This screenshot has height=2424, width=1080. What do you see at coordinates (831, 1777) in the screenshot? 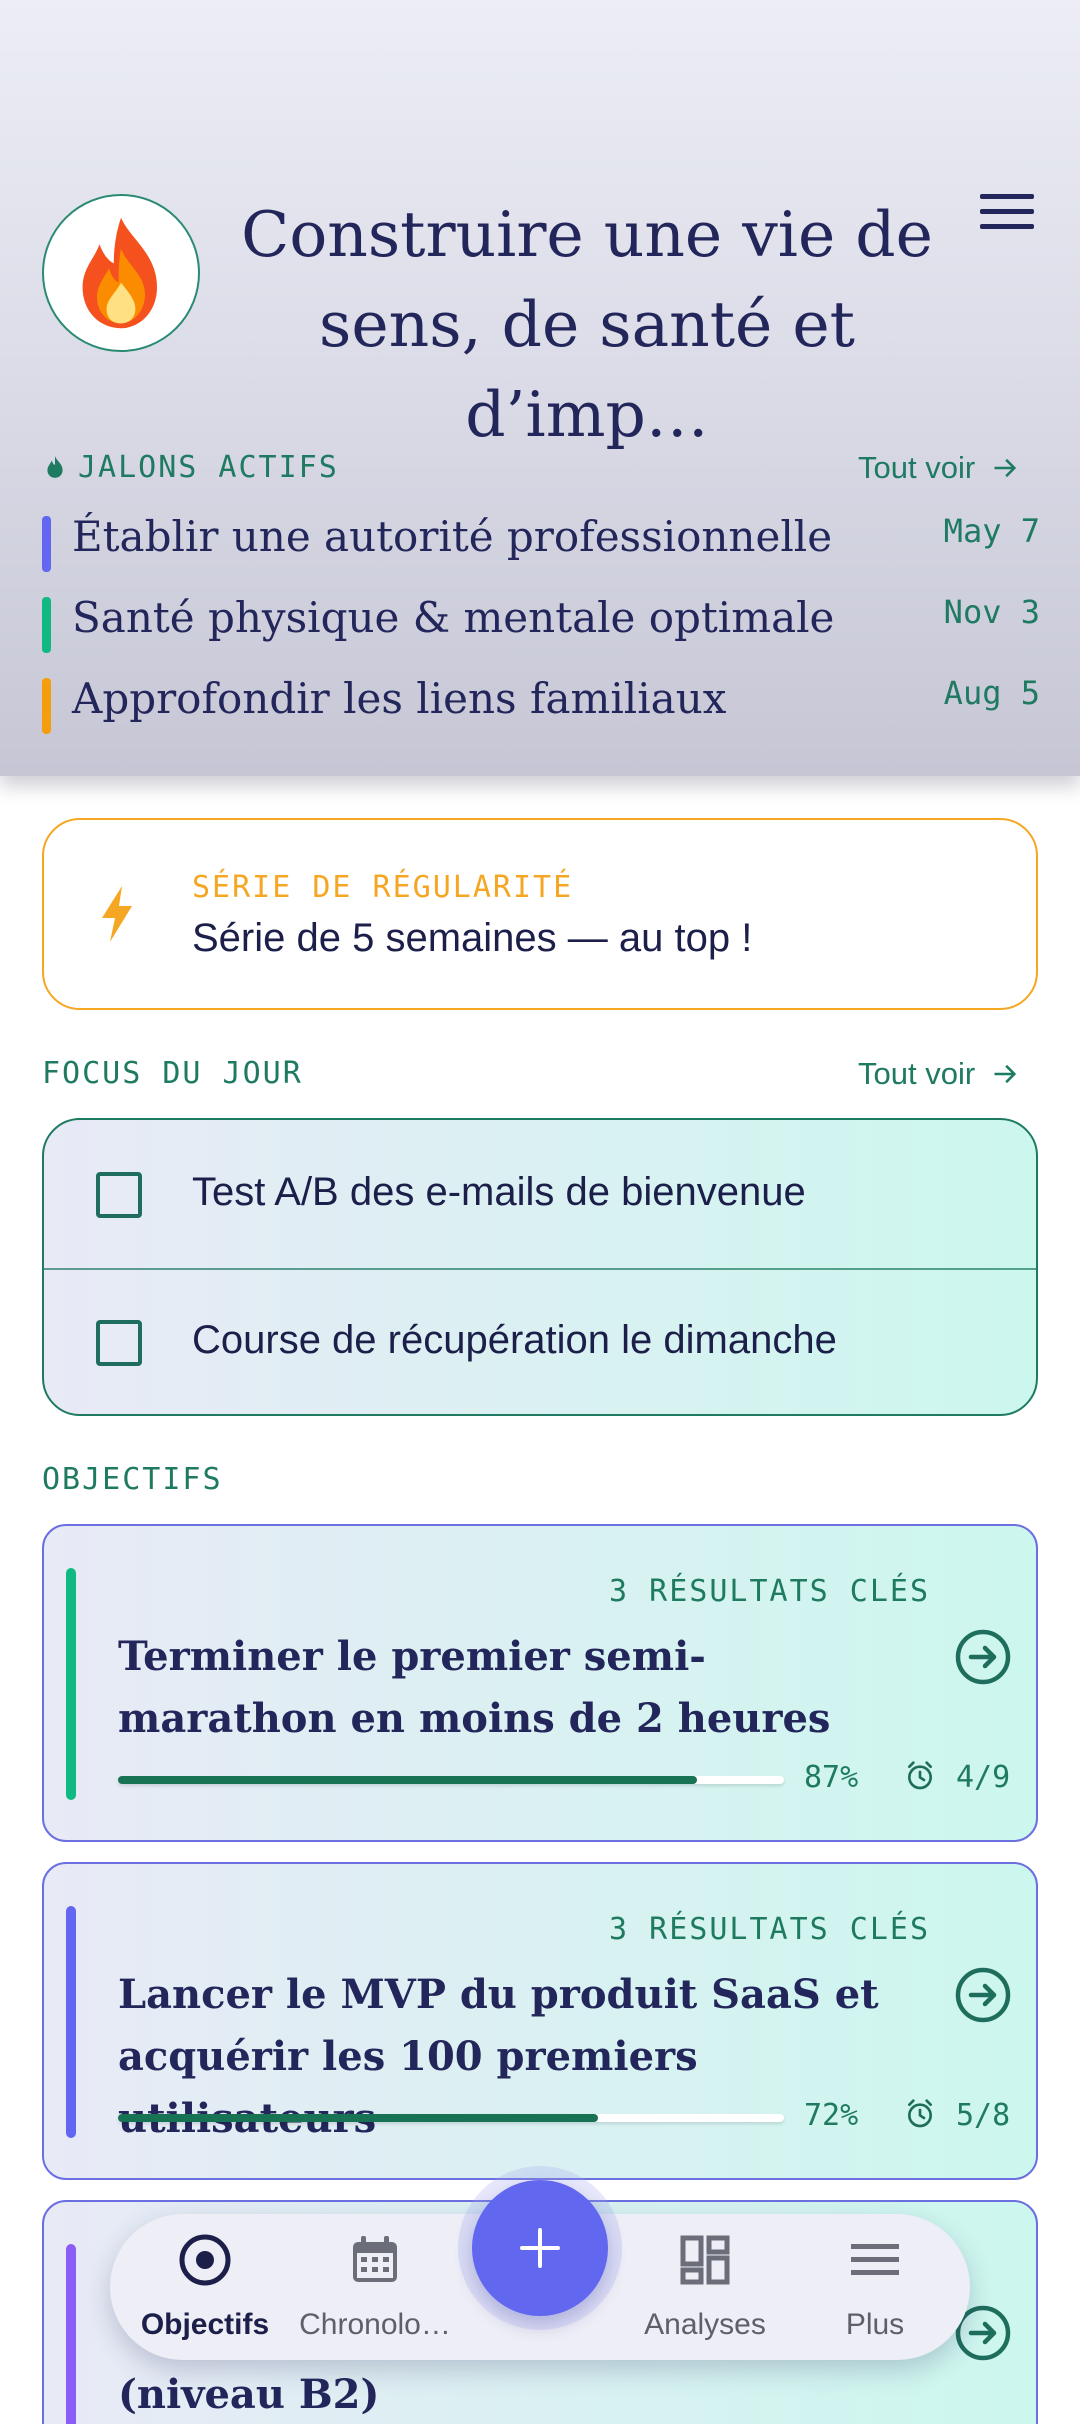
I see `goal-percent: 87%` at bounding box center [831, 1777].